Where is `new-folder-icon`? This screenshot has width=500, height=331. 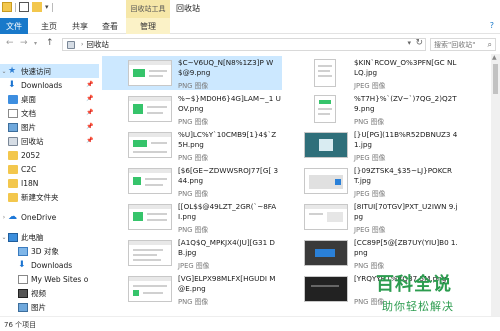
new-folder-icon is located at coordinates (37, 7).